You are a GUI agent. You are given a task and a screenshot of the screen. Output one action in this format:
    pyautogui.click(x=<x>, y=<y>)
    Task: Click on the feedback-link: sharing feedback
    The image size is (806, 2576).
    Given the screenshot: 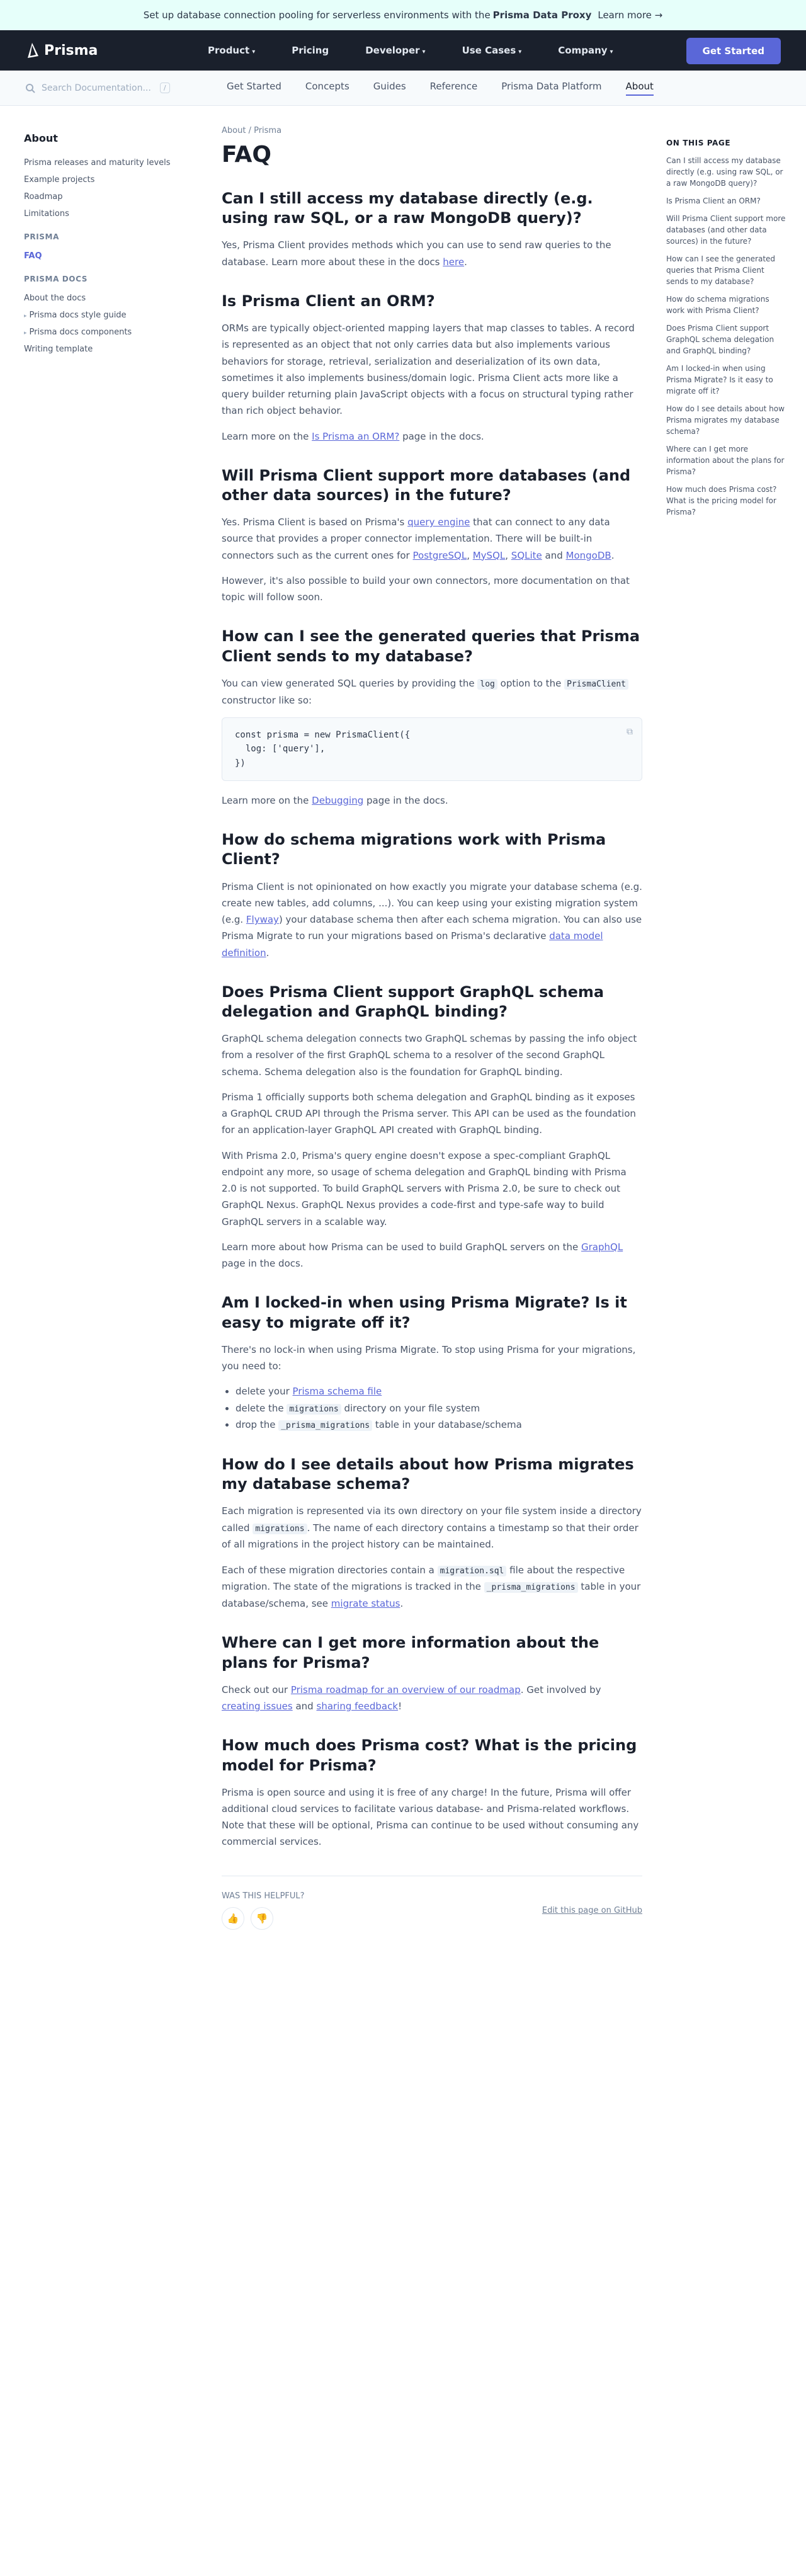 What is the action you would take?
    pyautogui.click(x=358, y=1706)
    